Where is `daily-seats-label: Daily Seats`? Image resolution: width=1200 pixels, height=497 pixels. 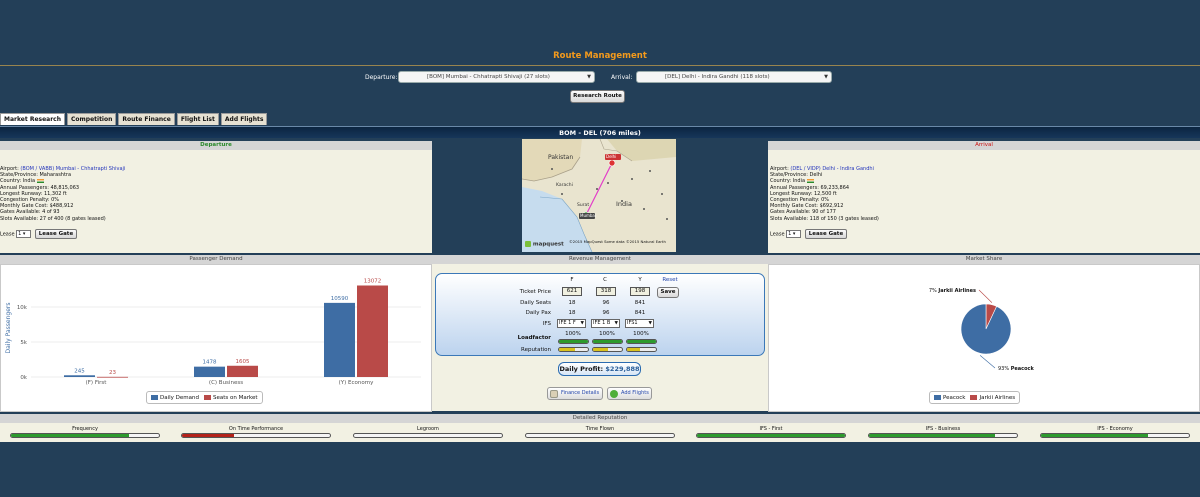
daily-seats-label: Daily Seats is located at coordinates (535, 303).